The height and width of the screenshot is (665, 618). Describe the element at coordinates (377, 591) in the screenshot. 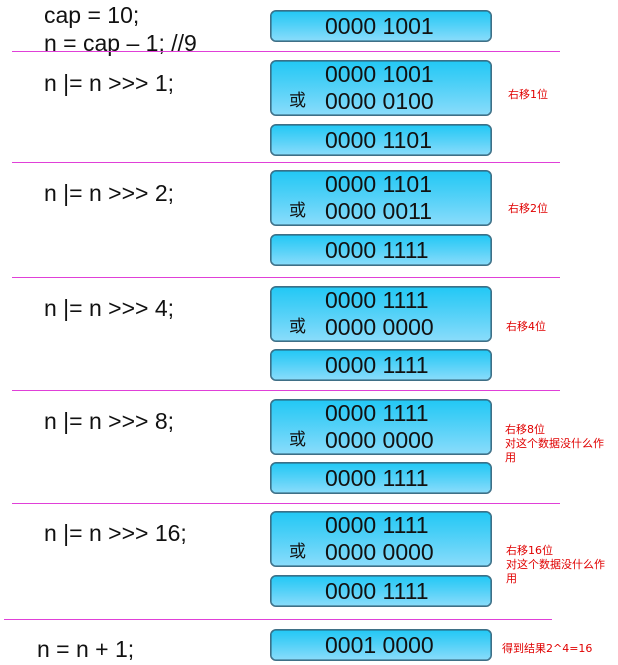

I see `step-5-result: 0000 1111` at that location.